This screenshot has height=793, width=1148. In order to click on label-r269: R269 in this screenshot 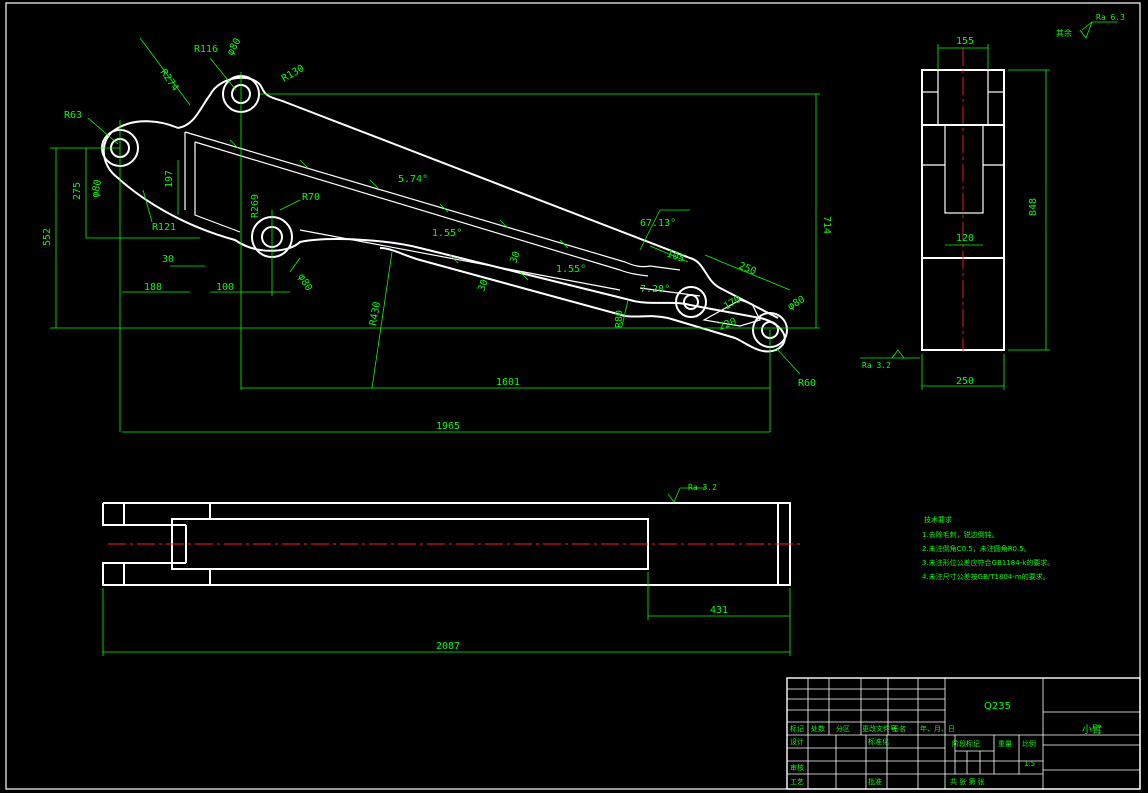, I will do `click(255, 206)`.